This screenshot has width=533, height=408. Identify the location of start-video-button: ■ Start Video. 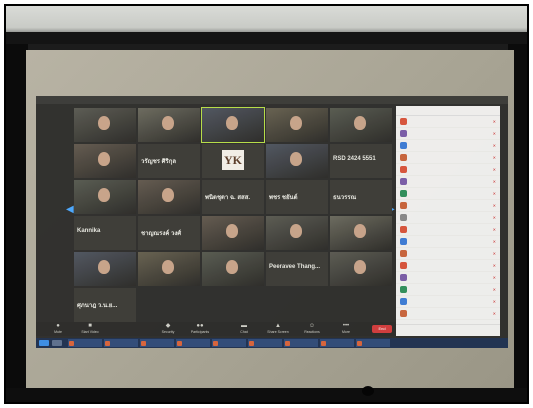
(90, 328).